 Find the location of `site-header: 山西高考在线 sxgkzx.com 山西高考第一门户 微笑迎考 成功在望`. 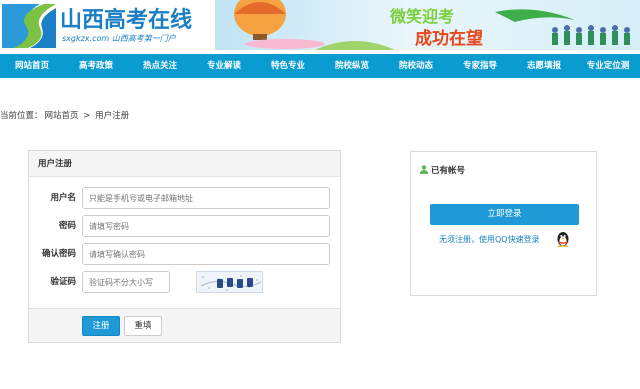

site-header: 山西高考在线 sxgkzx.com 山西高考第一门户 微笑迎考 成功在望 is located at coordinates (320, 27).